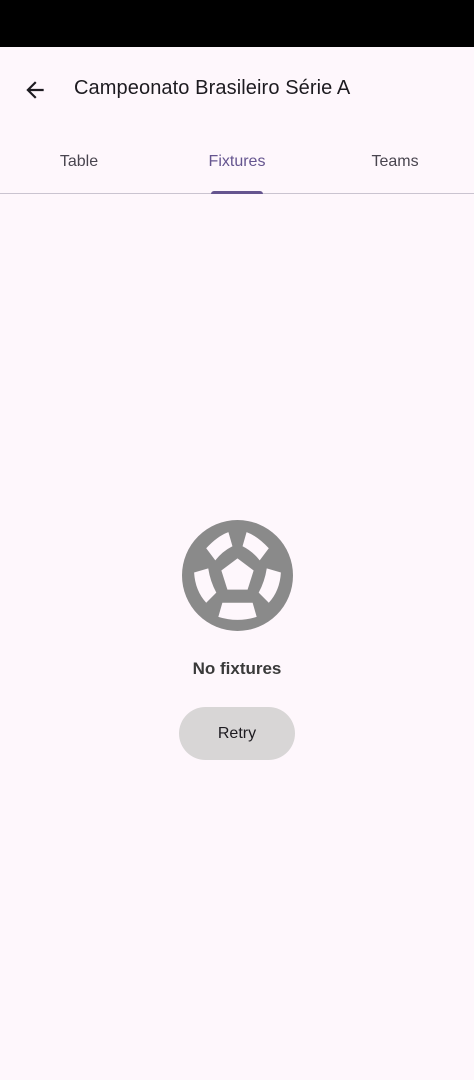  What do you see at coordinates (237, 192) in the screenshot?
I see `tab-indicator` at bounding box center [237, 192].